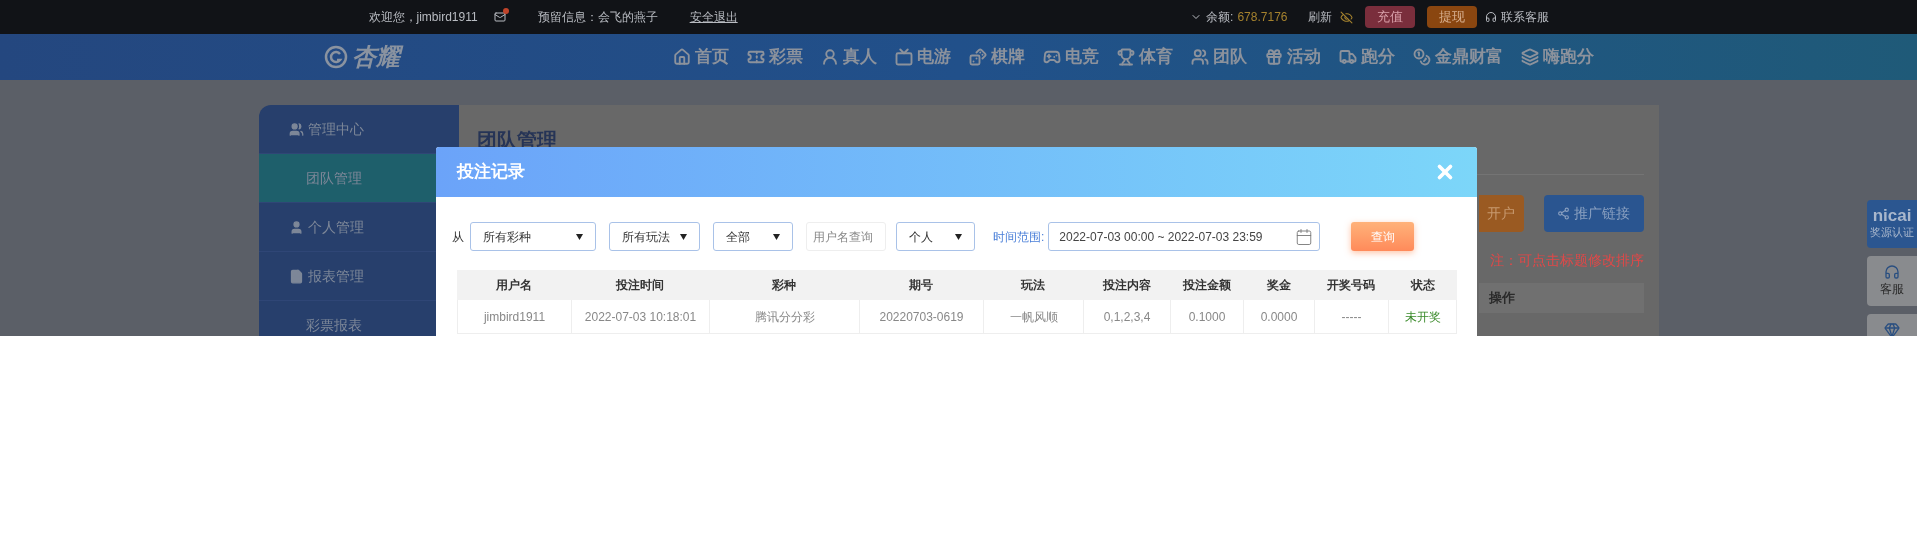 The width and height of the screenshot is (1917, 548). Describe the element at coordinates (1892, 233) in the screenshot. I see `badge-label: 奖源认证` at that location.